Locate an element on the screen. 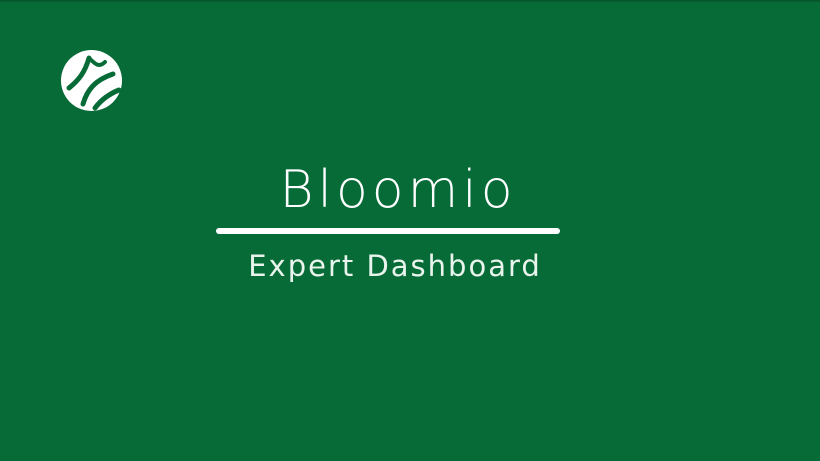 This screenshot has width=820, height=461. app-title: Bloomio is located at coordinates (398, 190).